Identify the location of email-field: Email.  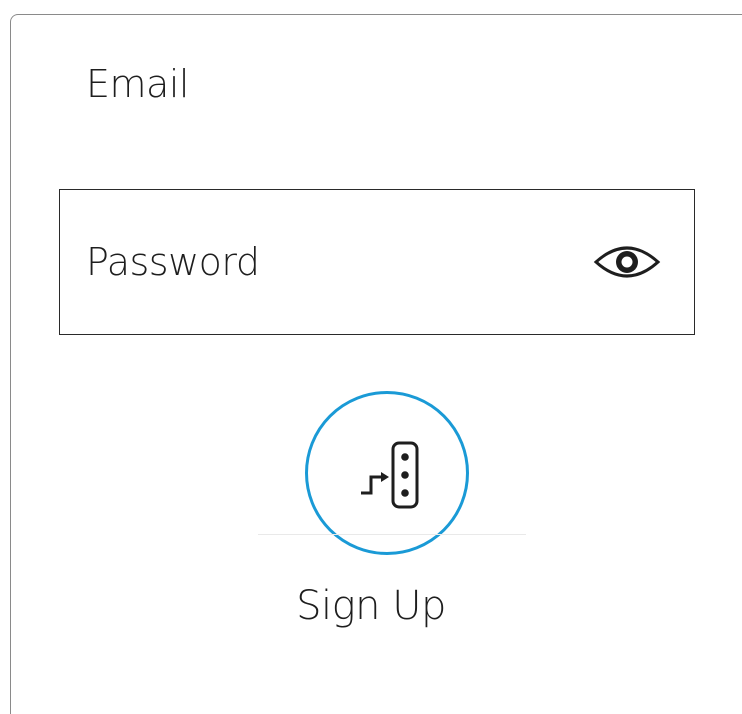
(137, 84).